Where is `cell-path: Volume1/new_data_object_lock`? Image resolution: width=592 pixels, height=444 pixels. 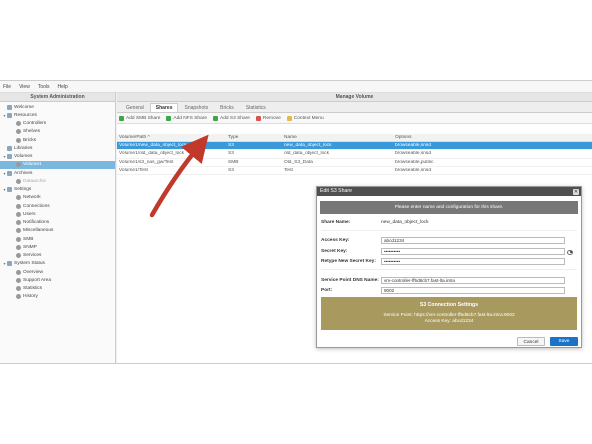 cell-path: Volume1/new_data_object_lock is located at coordinates (153, 146).